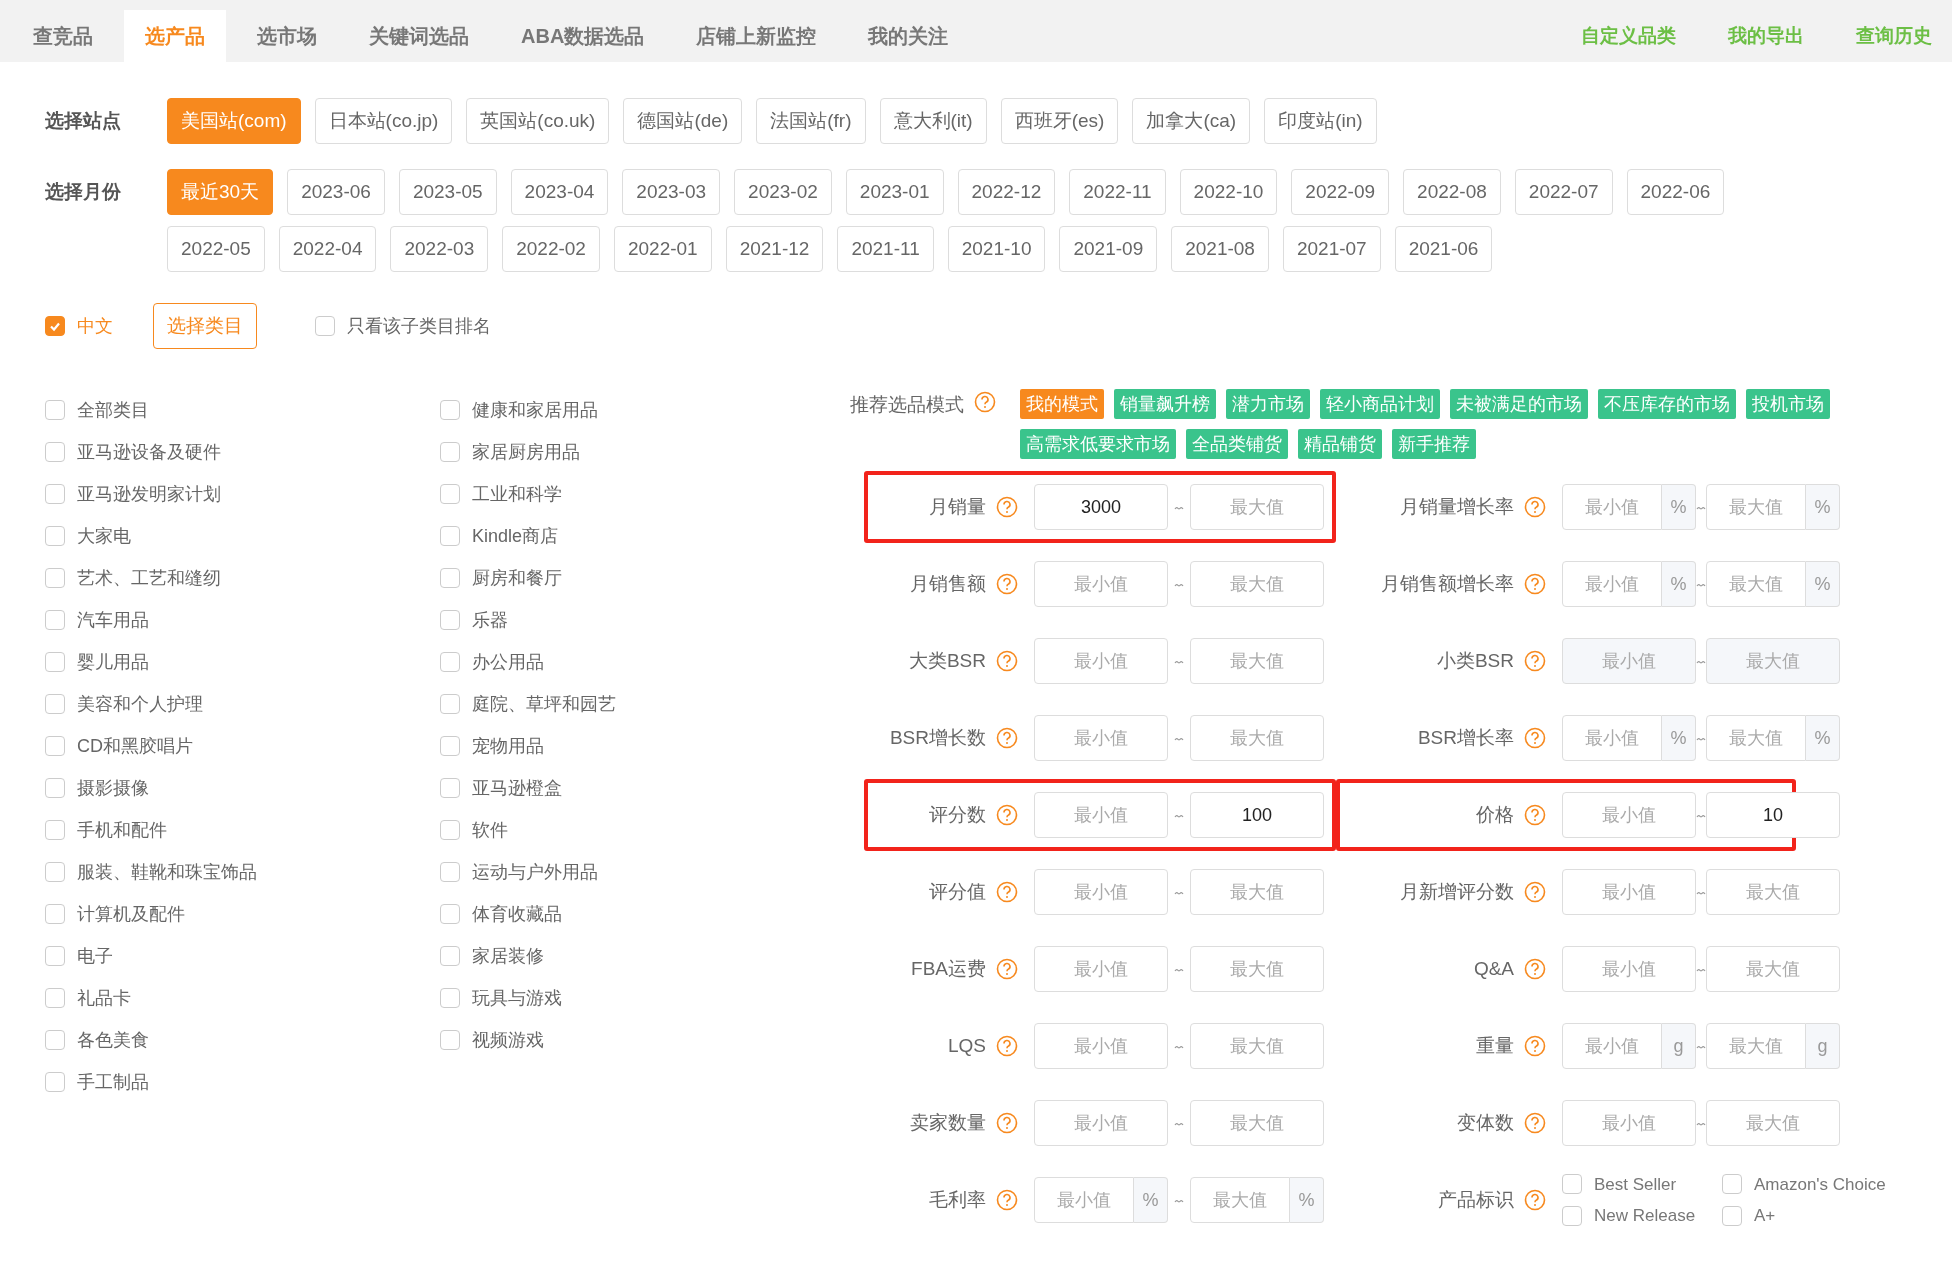  Describe the element at coordinates (63, 36) in the screenshot. I see `tab: 查竞品` at that location.